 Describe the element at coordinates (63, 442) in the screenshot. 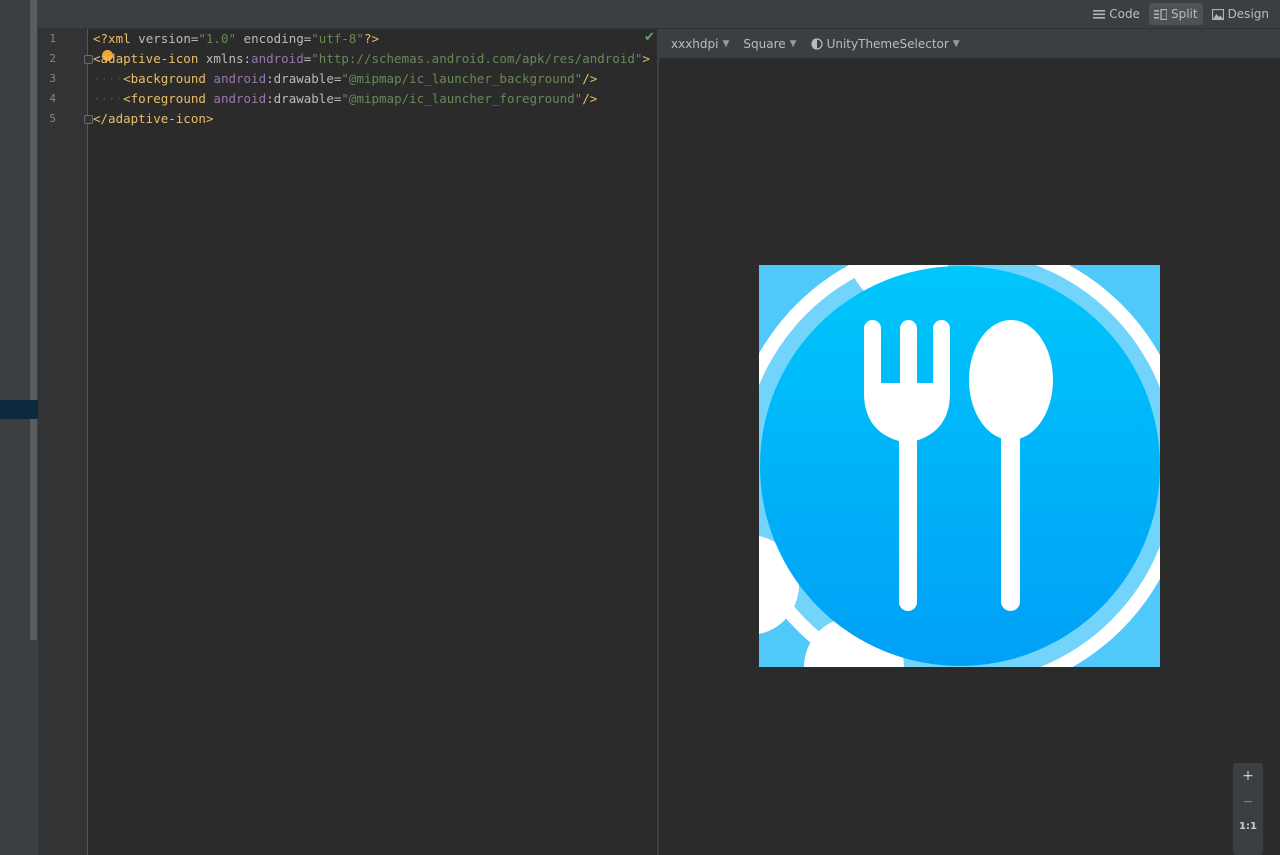

I see `line-number-gutter: 1 2 3 4 5` at that location.